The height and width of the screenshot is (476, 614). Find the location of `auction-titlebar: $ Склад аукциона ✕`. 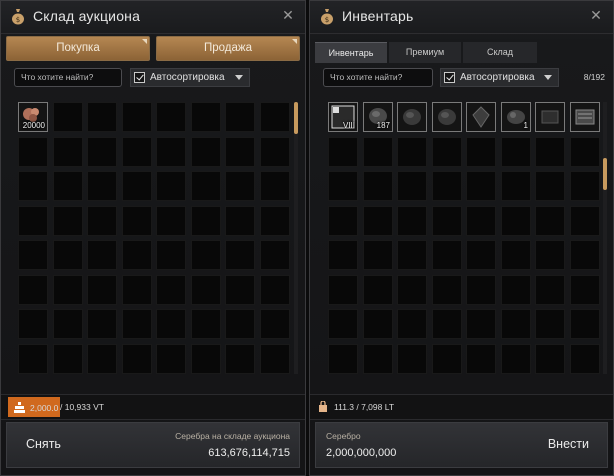

auction-titlebar: $ Склад аукциона ✕ is located at coordinates (153, 17).